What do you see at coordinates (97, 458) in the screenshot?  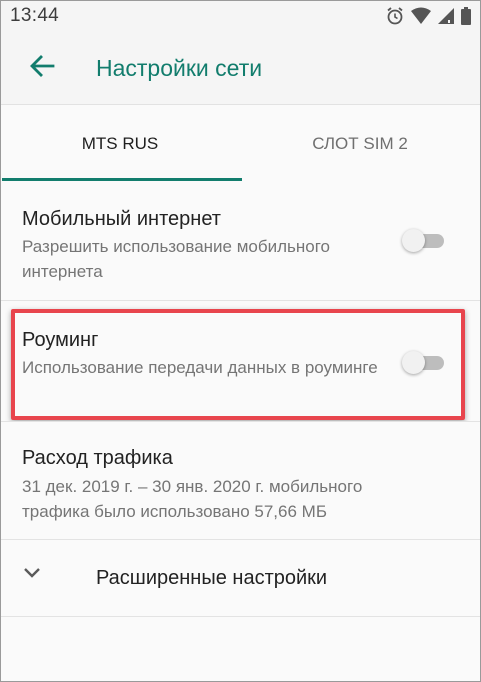 I see `traffic-usage-title: Расход трафика` at bounding box center [97, 458].